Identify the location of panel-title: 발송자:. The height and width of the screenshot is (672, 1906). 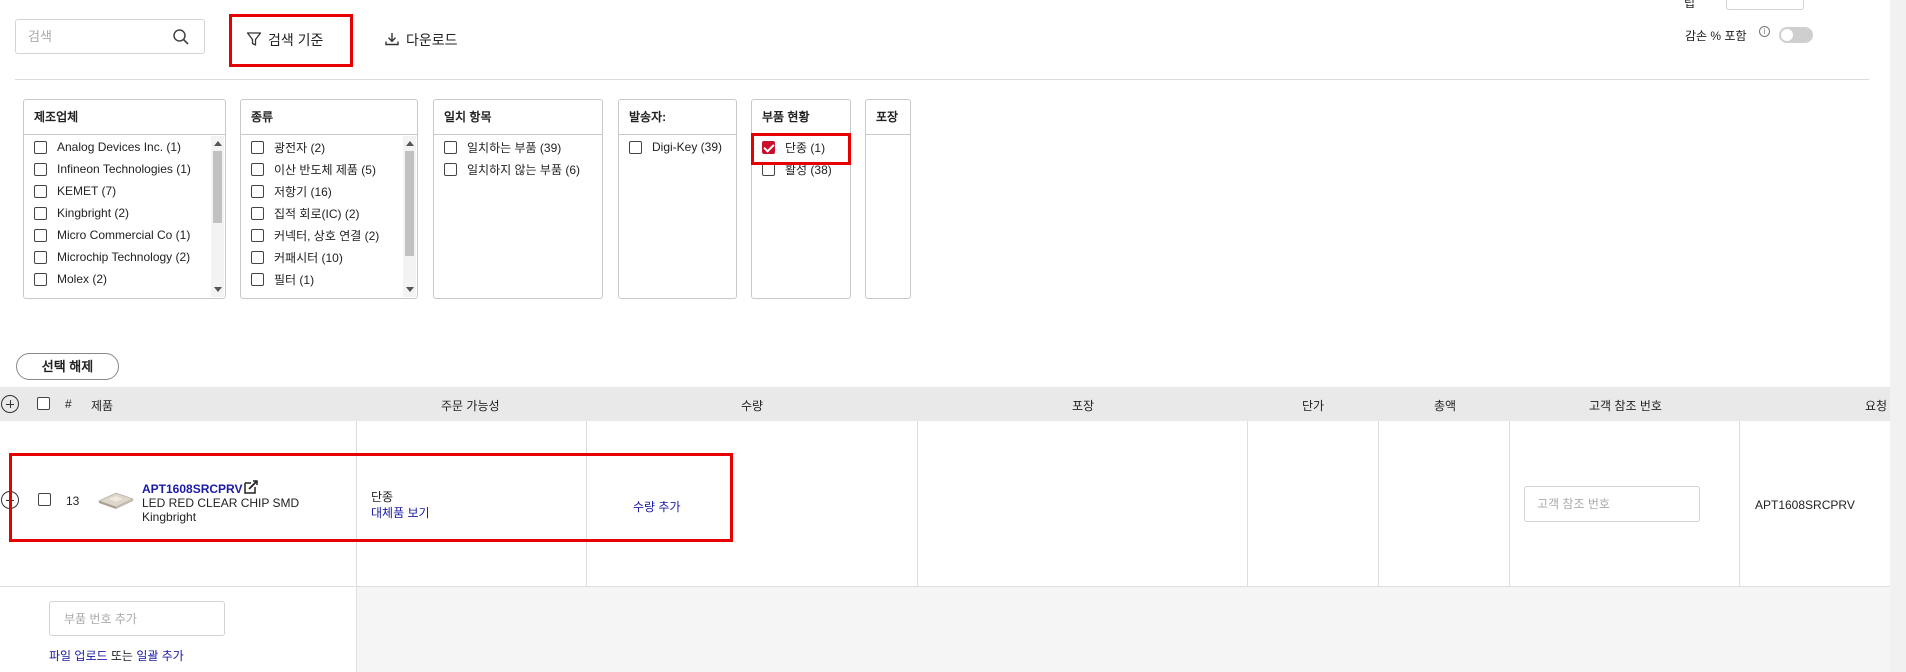
(677, 117).